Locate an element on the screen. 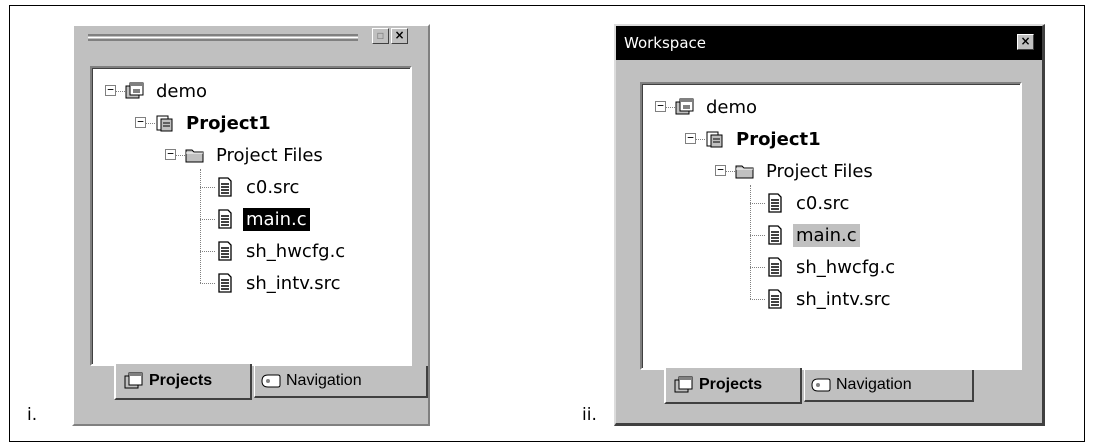  window-title: Workspace is located at coordinates (665, 43).